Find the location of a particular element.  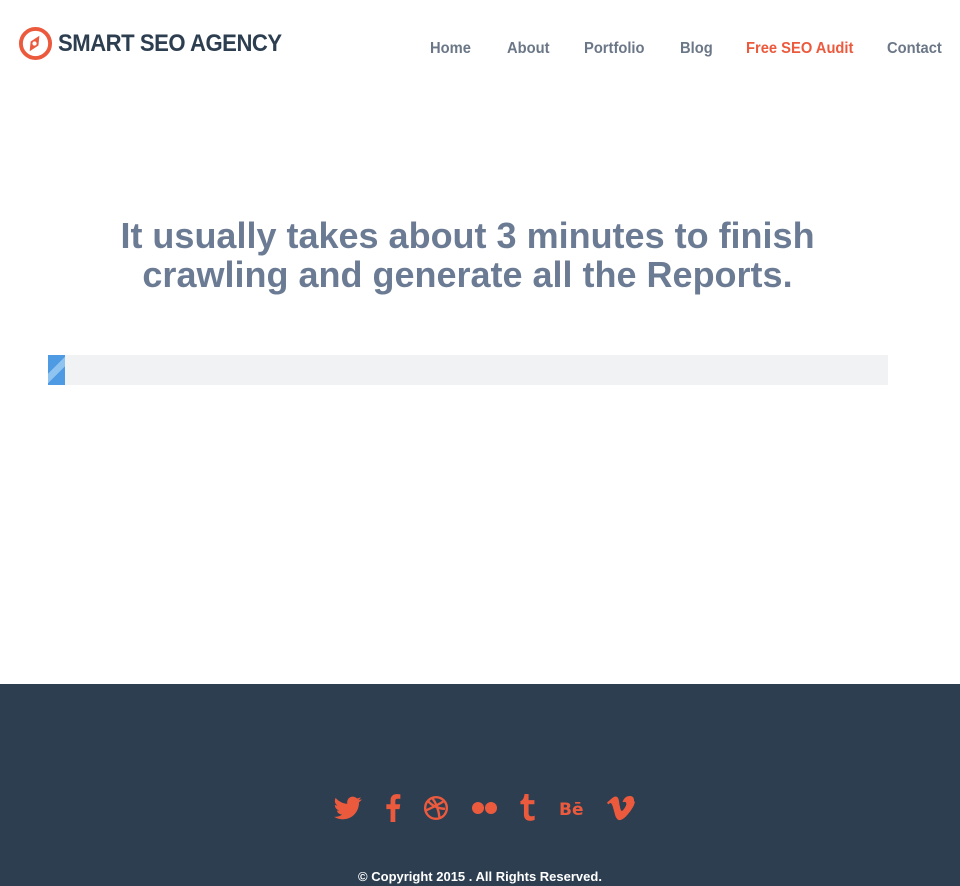

dribbble-icon is located at coordinates (436, 808).